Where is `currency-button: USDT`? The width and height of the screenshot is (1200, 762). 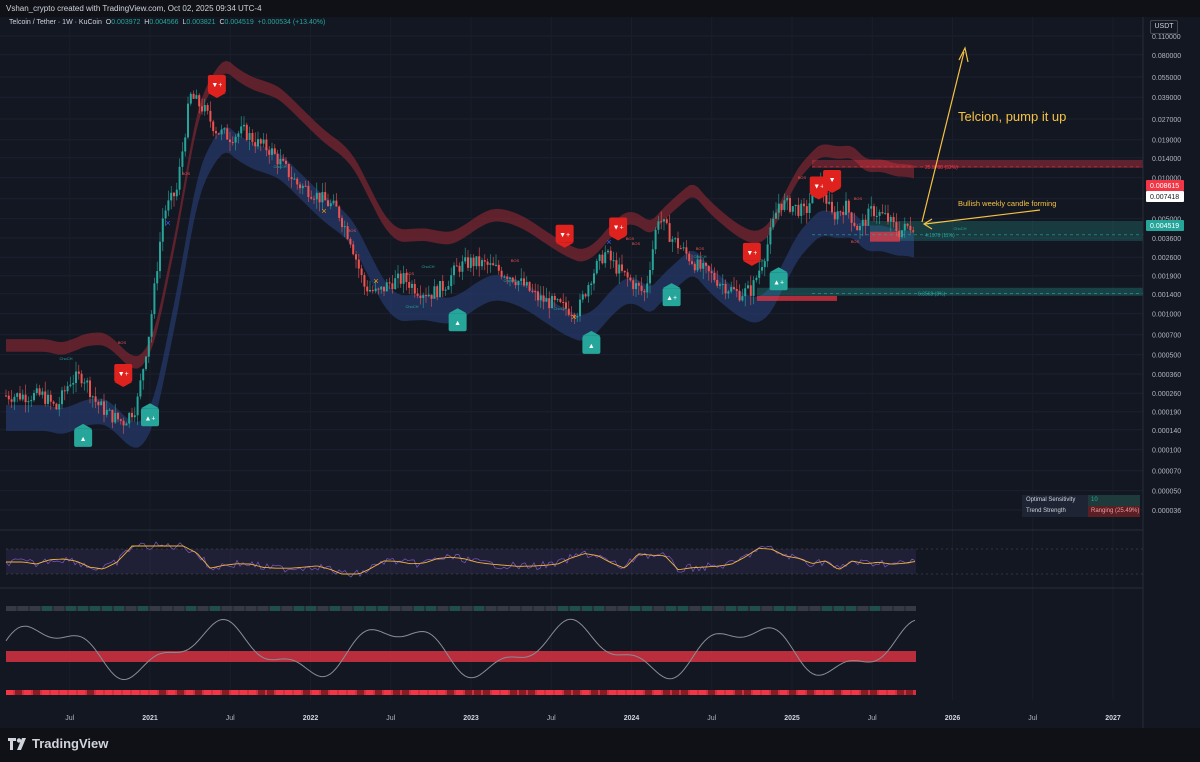
currency-button: USDT is located at coordinates (1164, 27).